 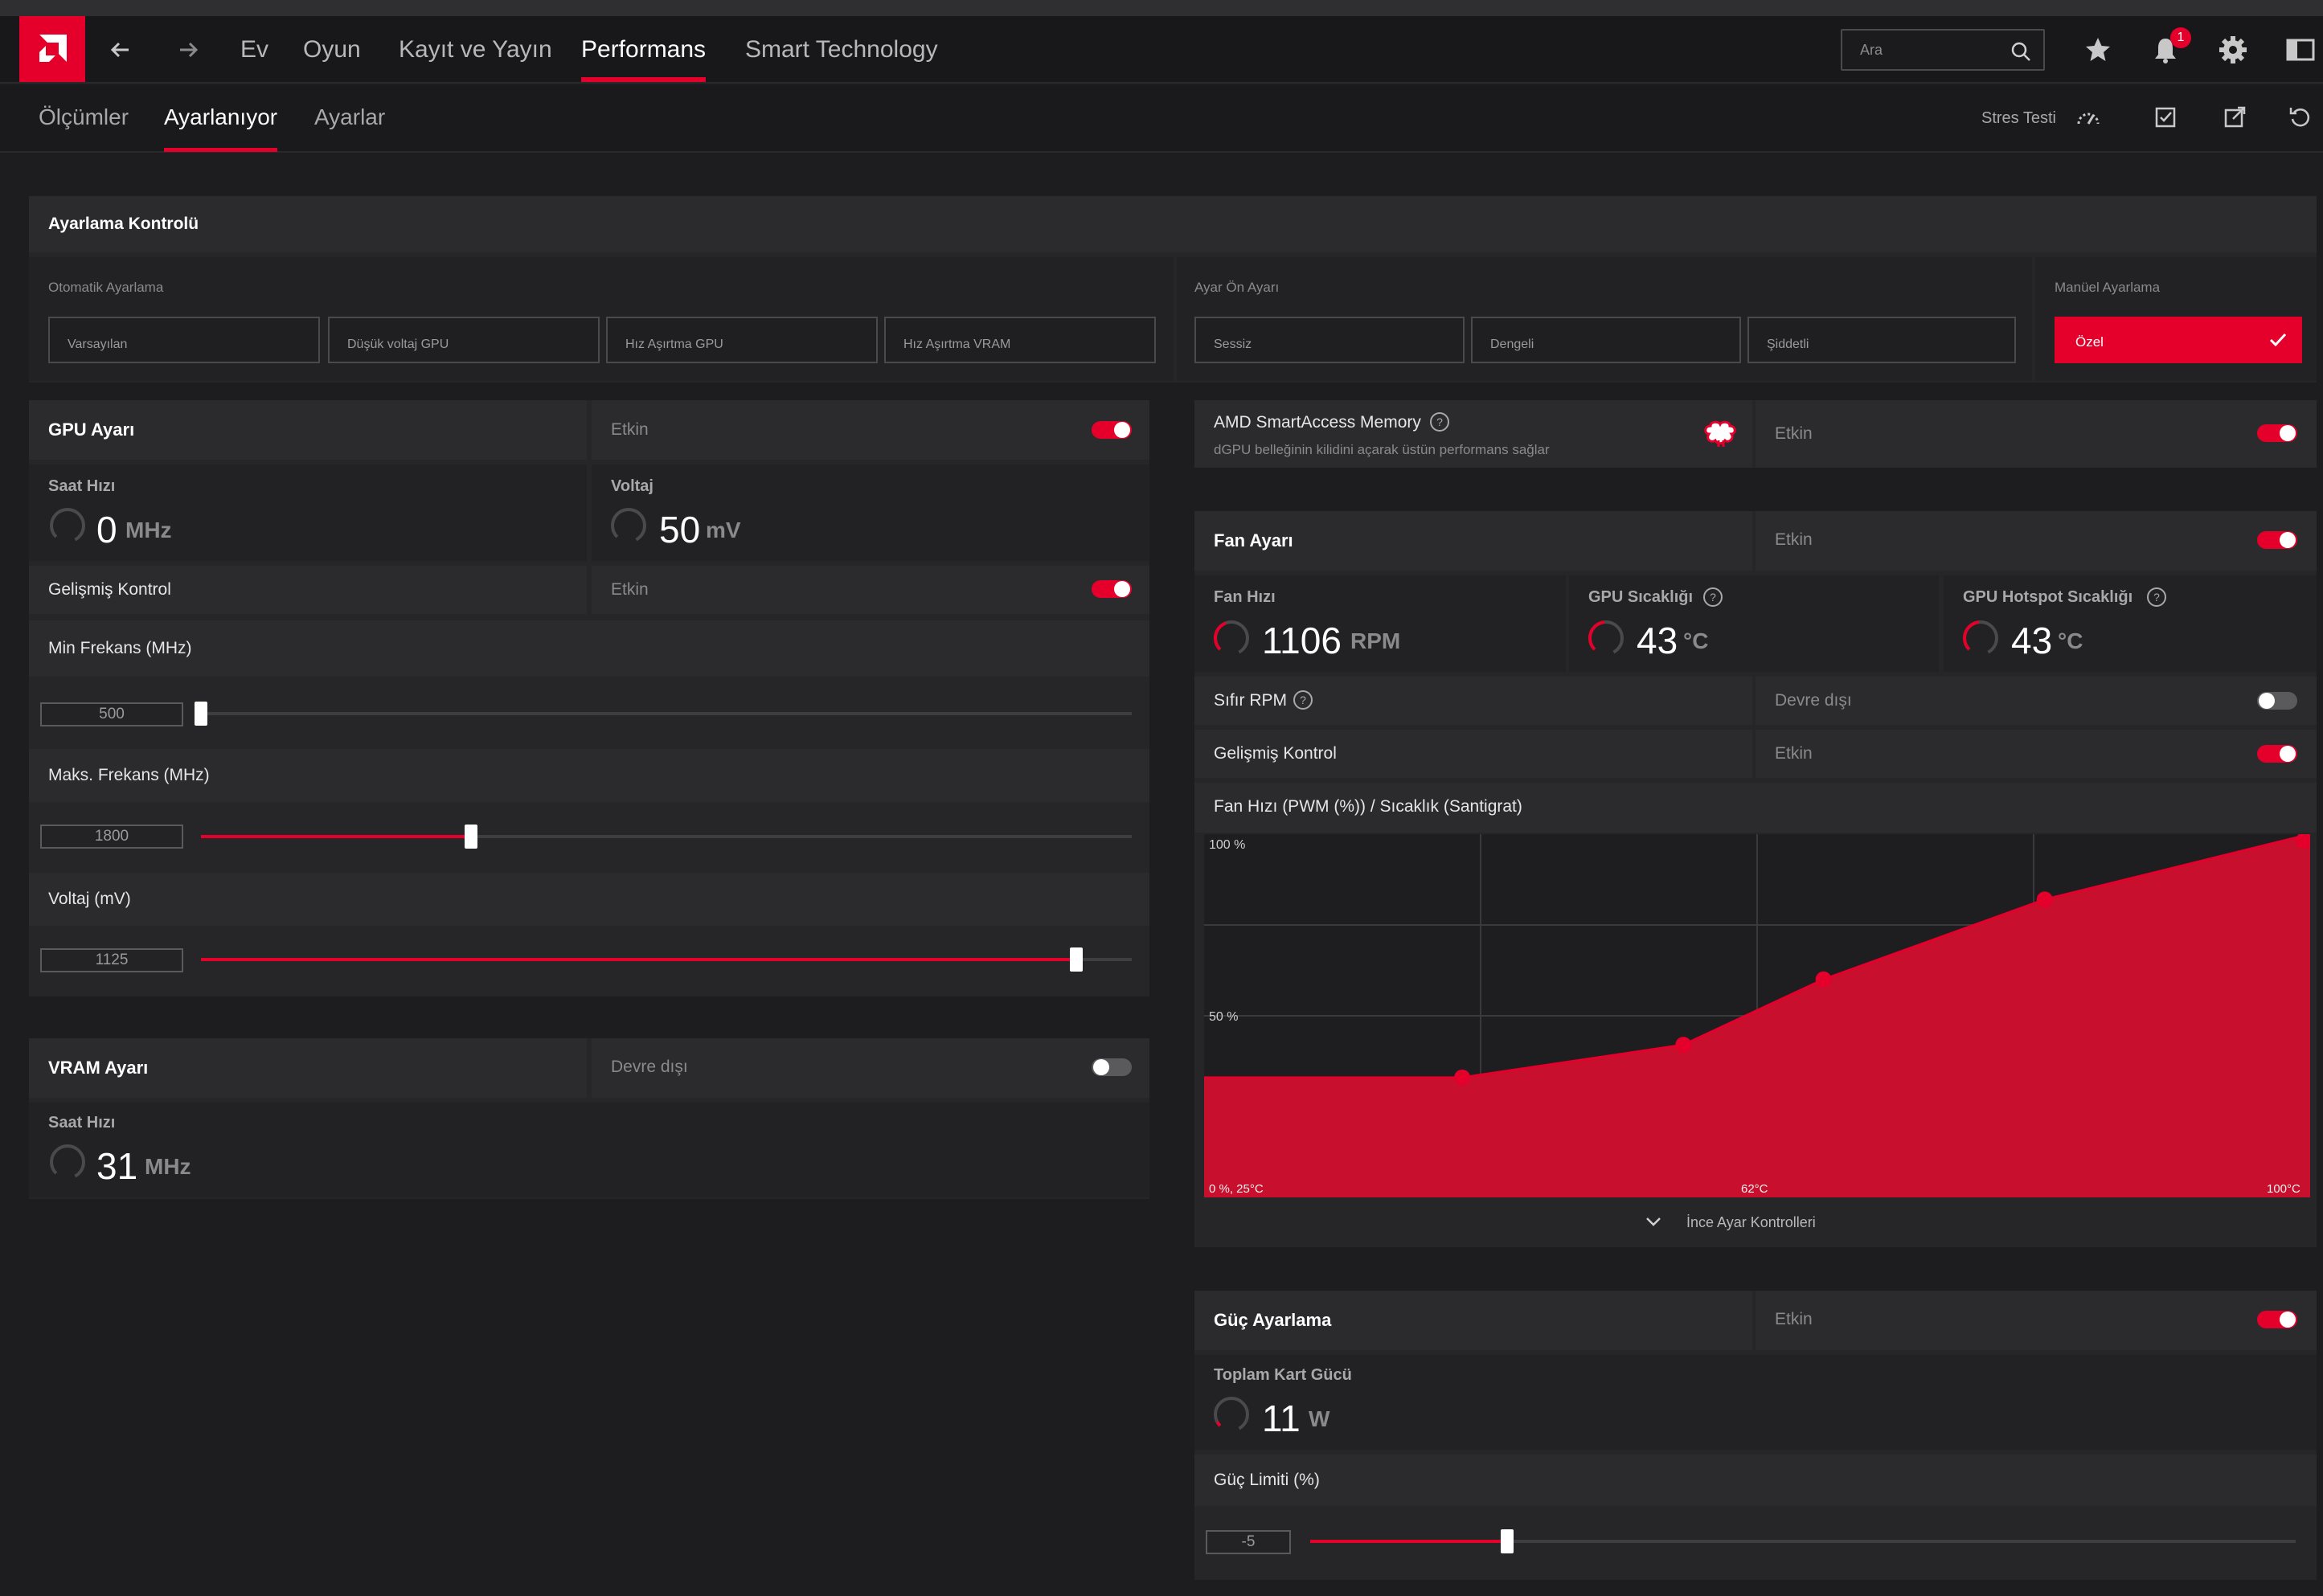 What do you see at coordinates (841, 49) in the screenshot?
I see `nav-item-smart-technology: Smart Technology` at bounding box center [841, 49].